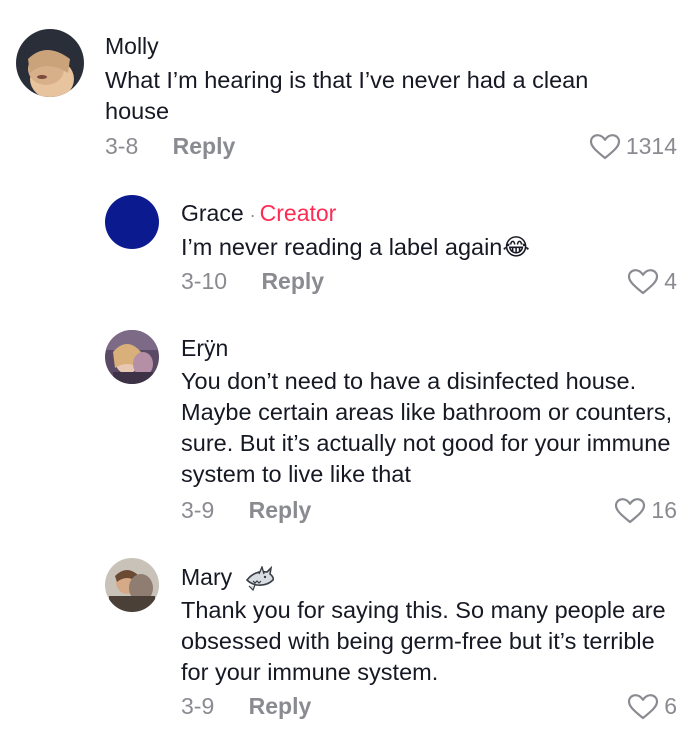 This screenshot has height=749, width=689. What do you see at coordinates (651, 146) in the screenshot?
I see `like-count: 1314` at bounding box center [651, 146].